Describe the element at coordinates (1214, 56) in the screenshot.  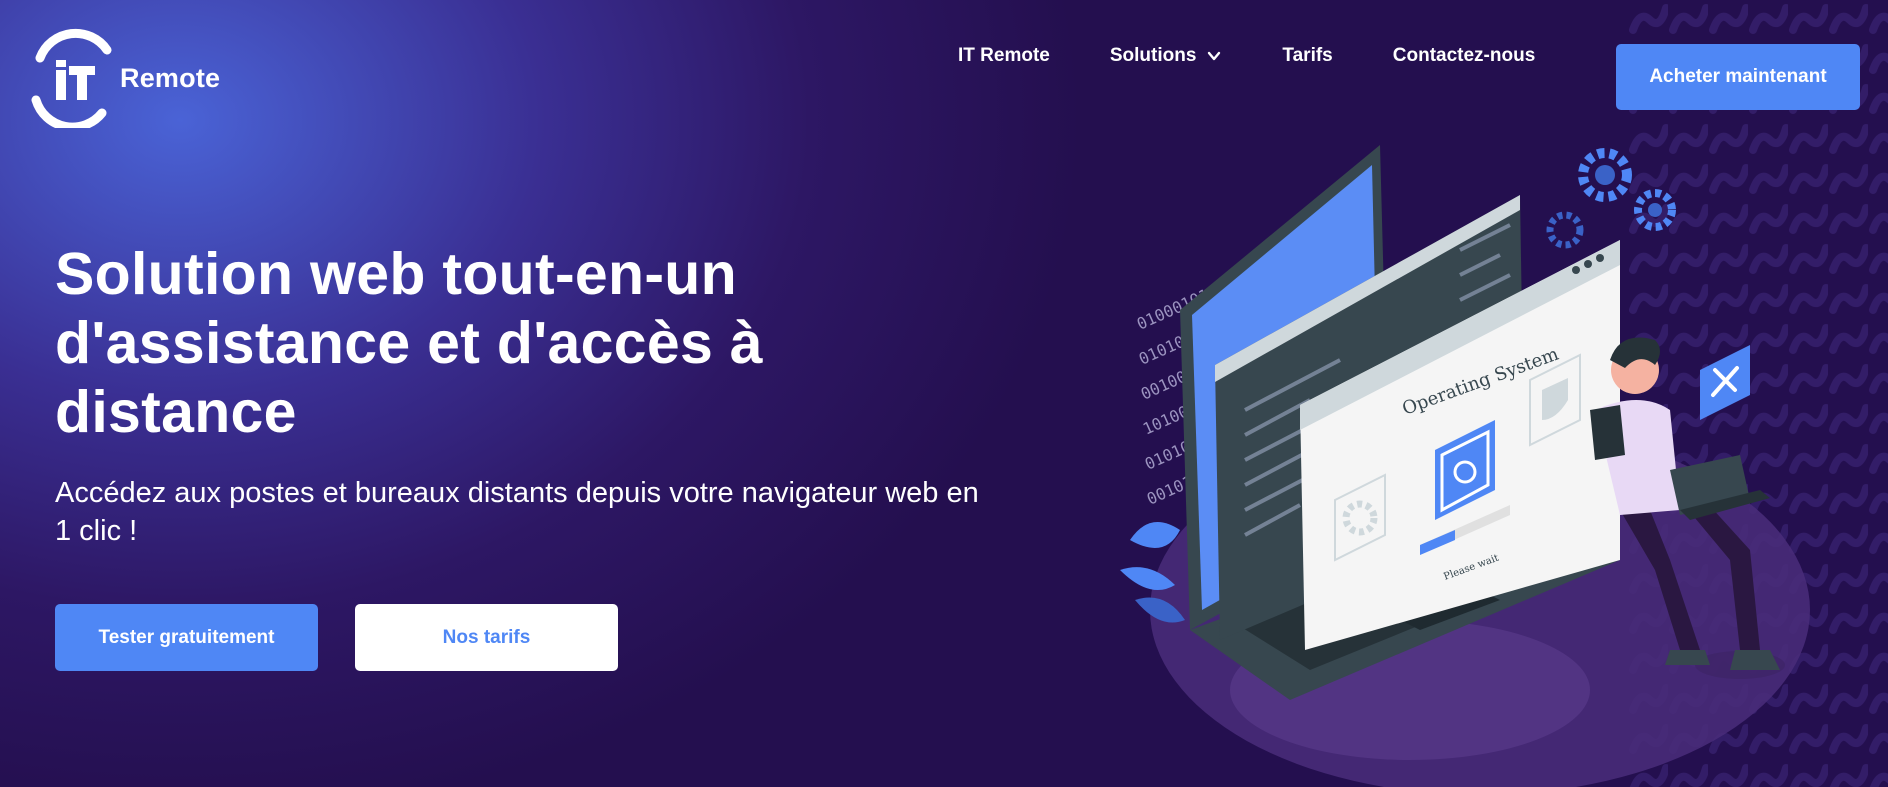
I see `chevron-down-icon` at that location.